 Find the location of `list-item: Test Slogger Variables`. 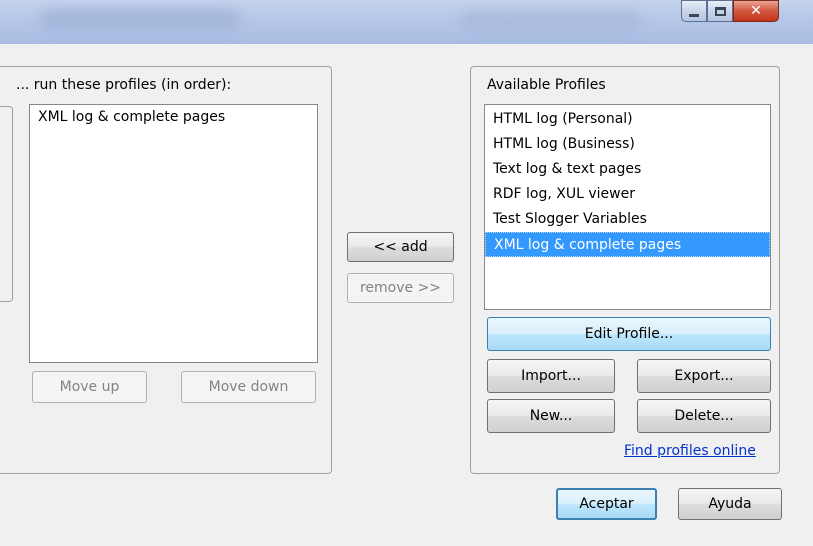

list-item: Test Slogger Variables is located at coordinates (627, 219).